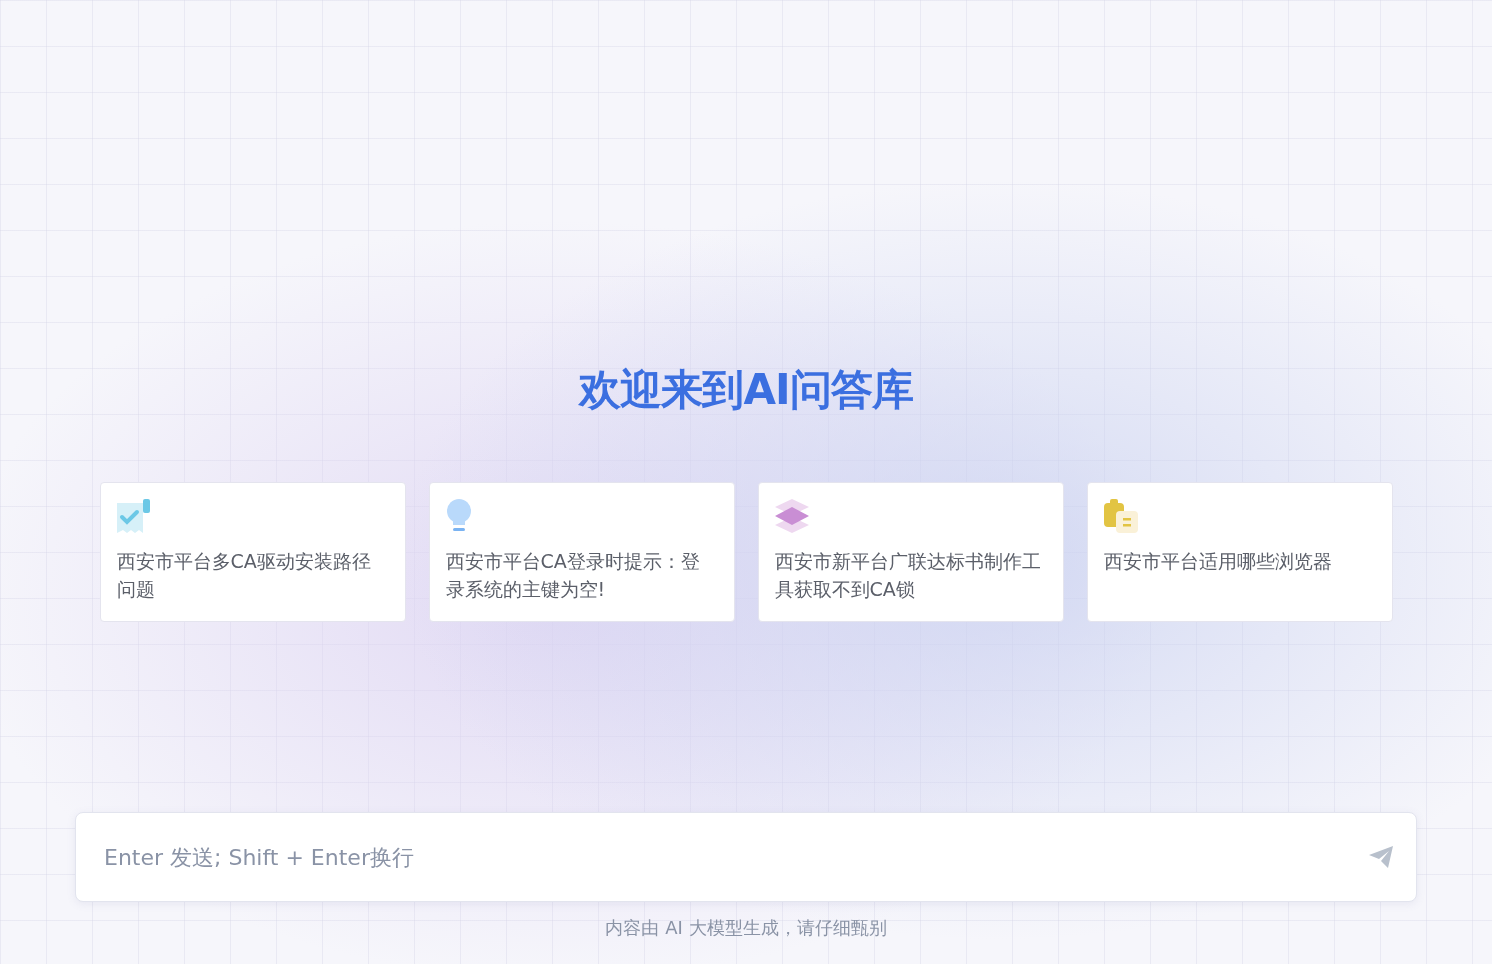  Describe the element at coordinates (746, 857) in the screenshot. I see `message-input: Enter 发送; Shift + Enter换行` at that location.